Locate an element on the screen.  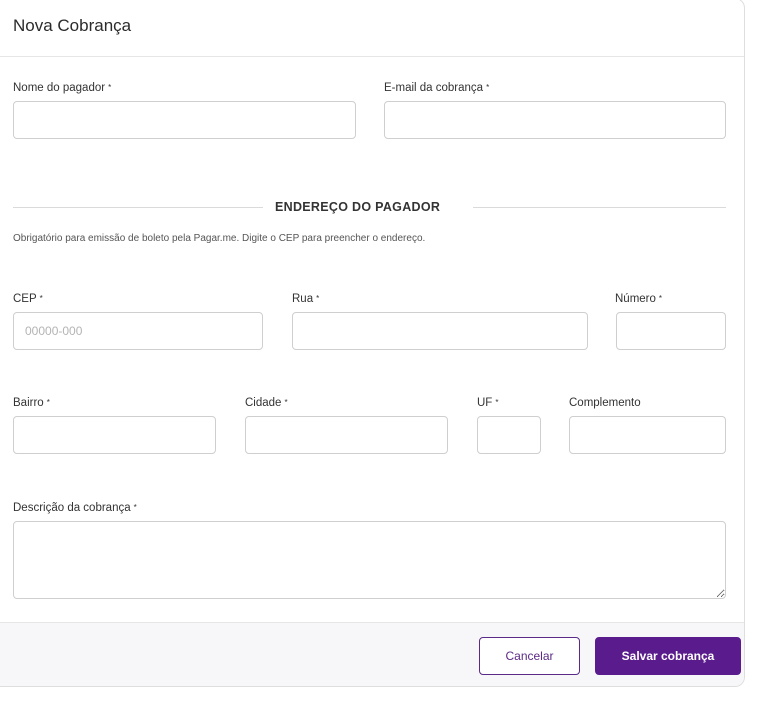
city-label: Cidade * is located at coordinates (266, 403).